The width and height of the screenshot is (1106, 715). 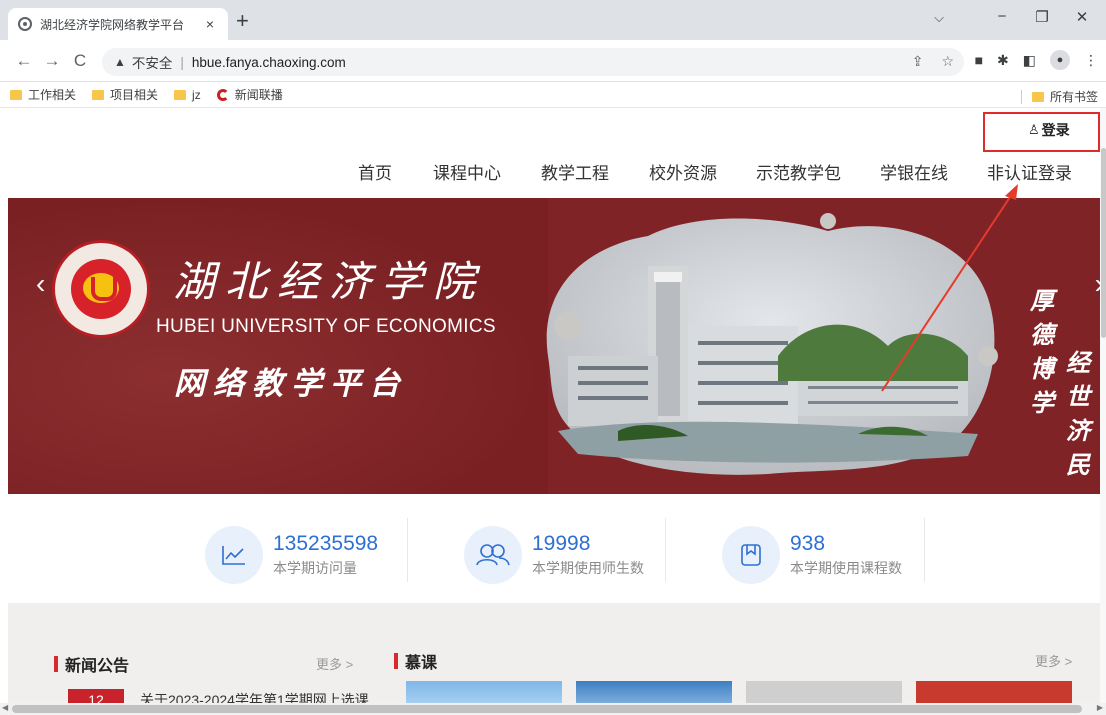 I want to click on window-controls: − ❐ ✕, so click(x=1042, y=17).